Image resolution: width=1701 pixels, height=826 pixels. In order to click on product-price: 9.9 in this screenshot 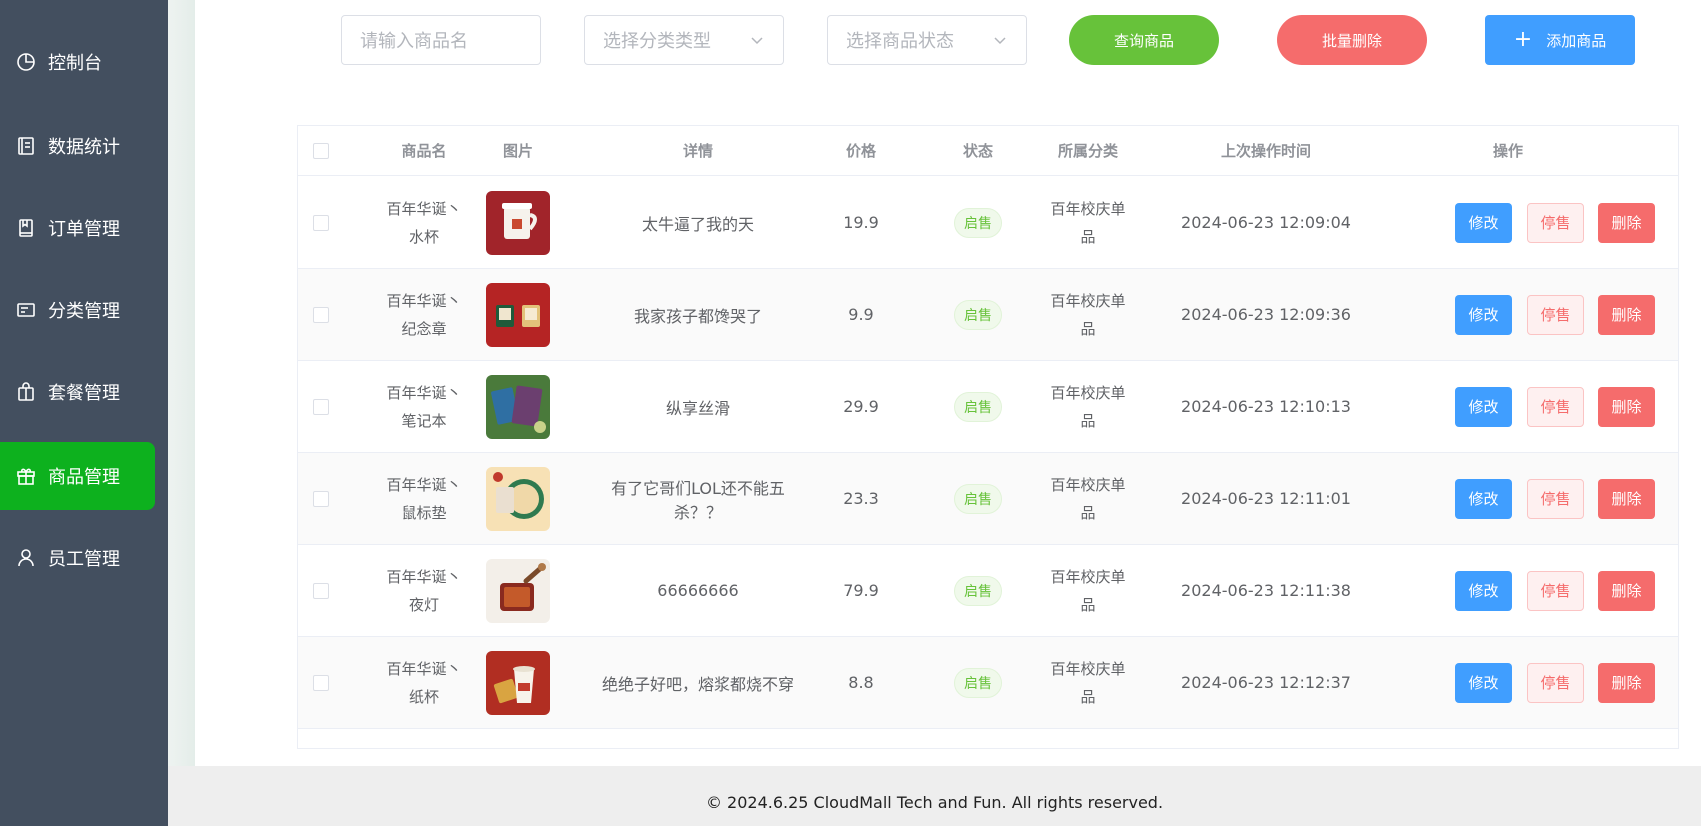, I will do `click(861, 314)`.